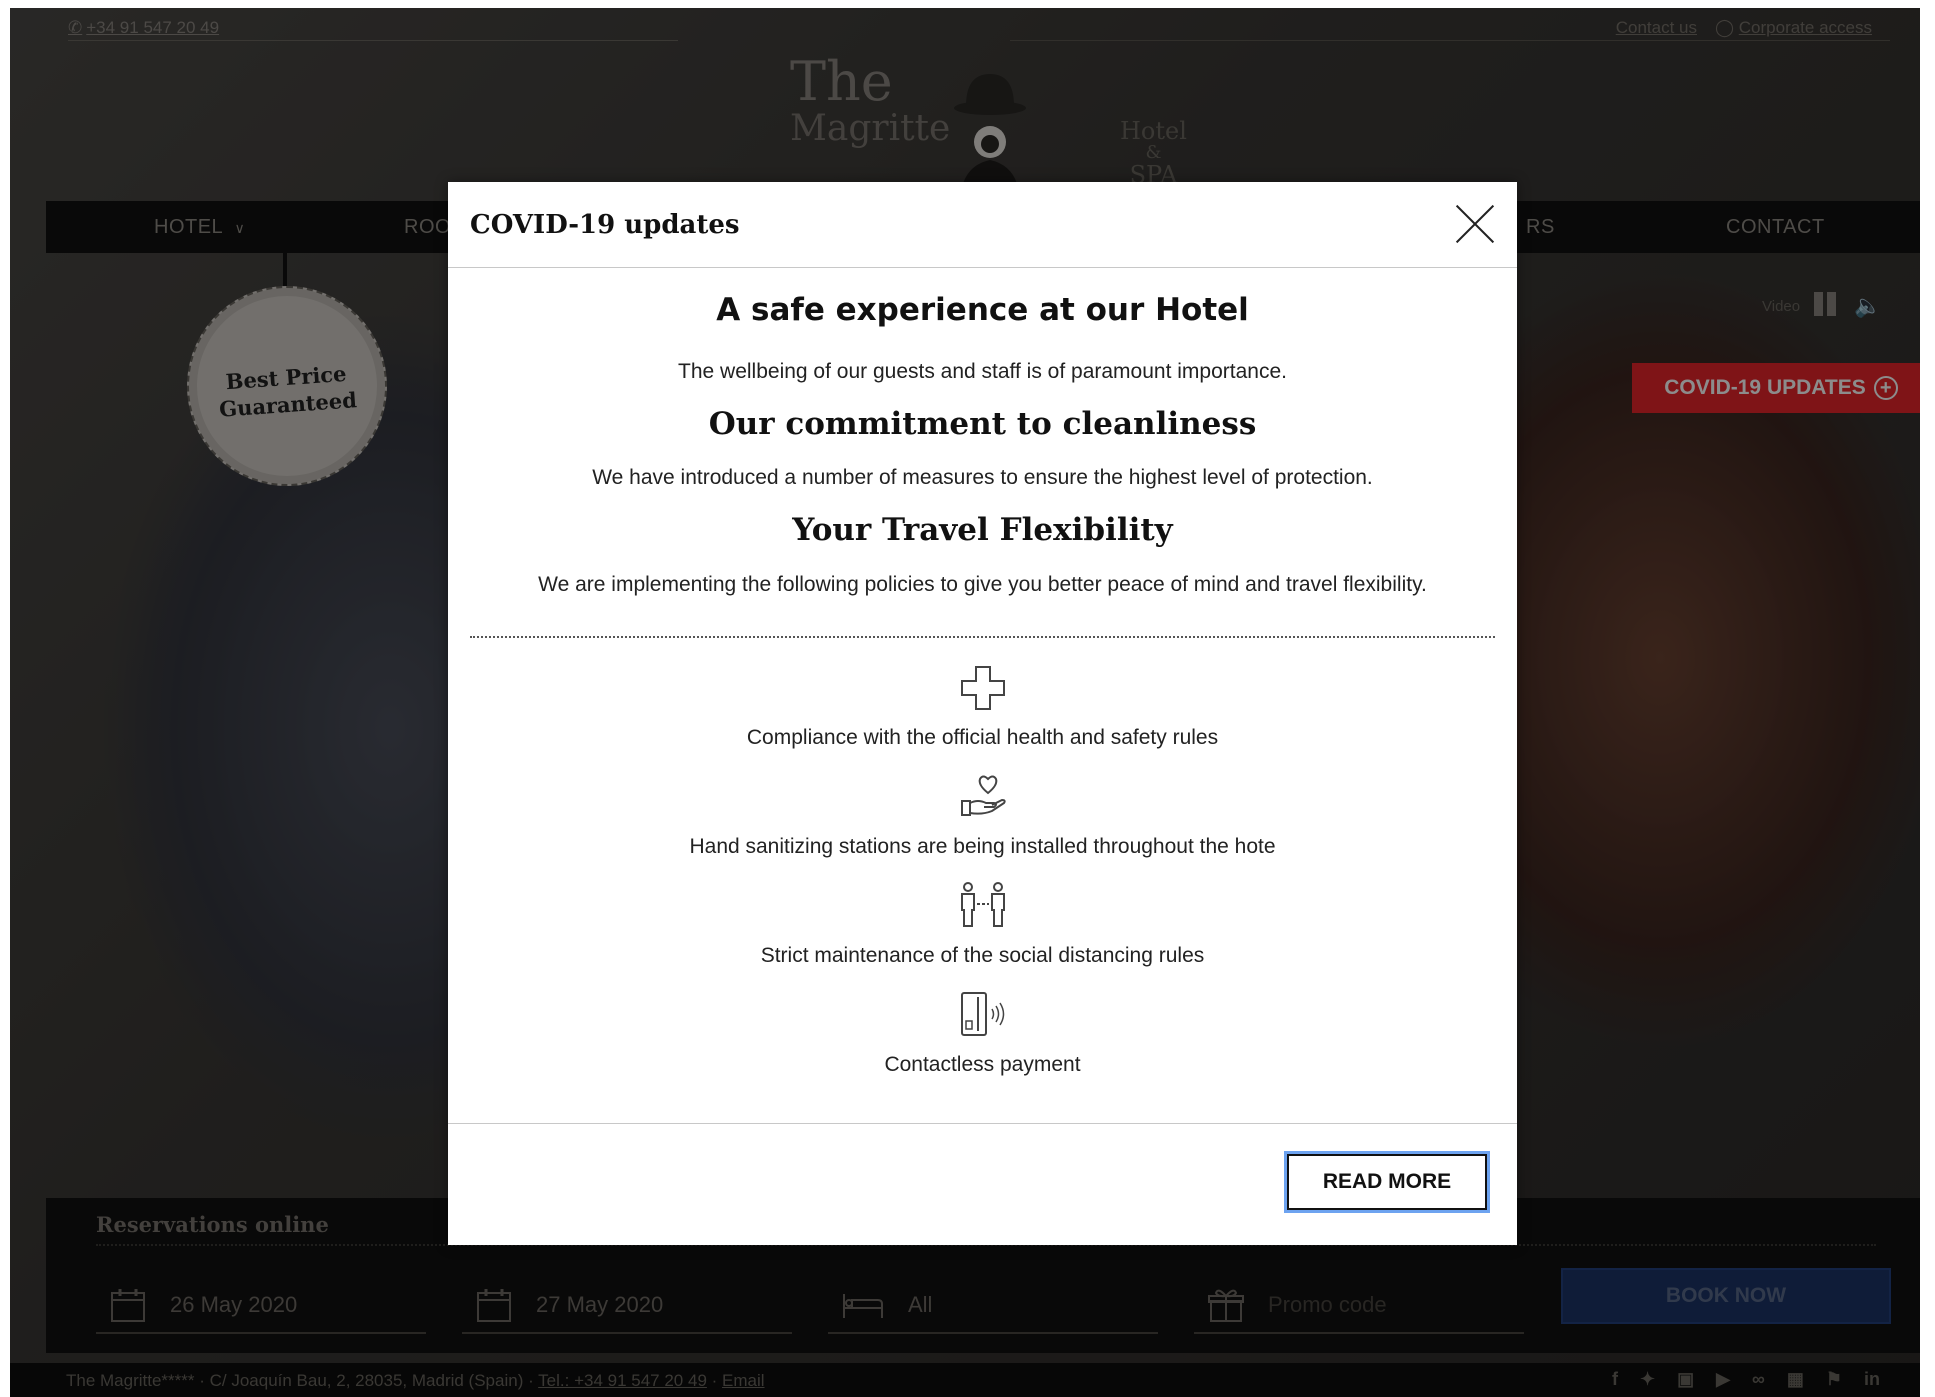 This screenshot has height=1397, width=1935. Describe the element at coordinates (1387, 1182) in the screenshot. I see `read-more-button: READ MORE` at that location.